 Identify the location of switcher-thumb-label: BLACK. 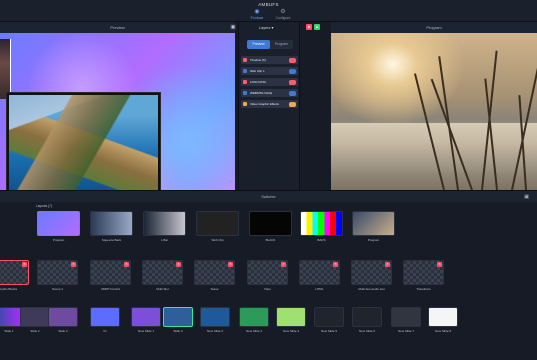
(270, 240).